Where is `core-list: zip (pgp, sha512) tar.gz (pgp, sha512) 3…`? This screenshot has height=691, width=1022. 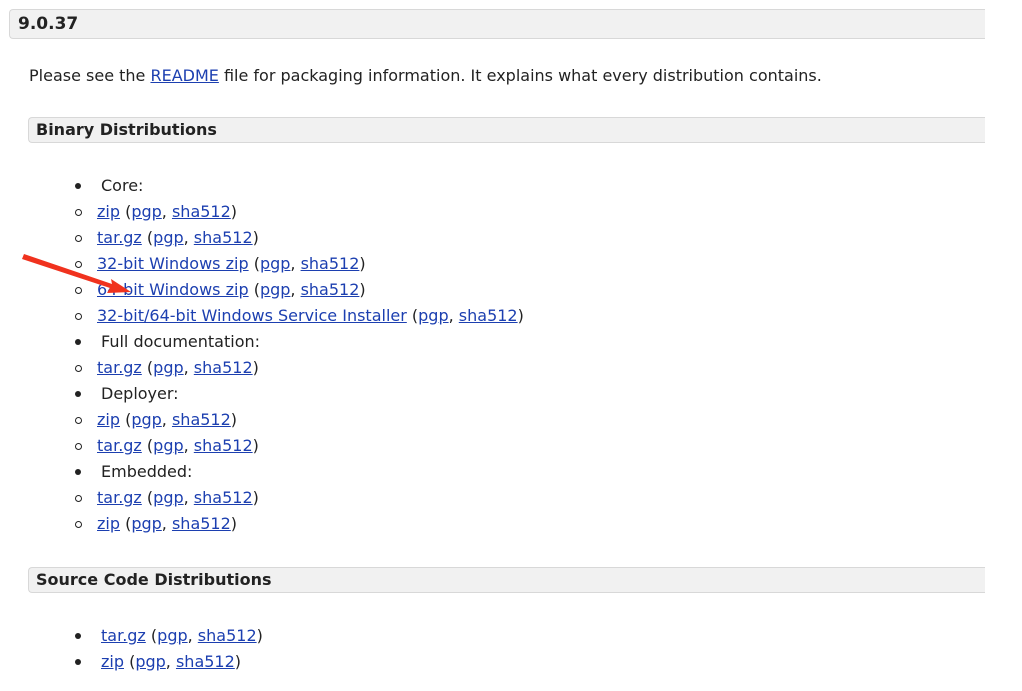
core-list: zip (pgp, sha512) tar.gz (pgp, sha512) 3… is located at coordinates (299, 264).